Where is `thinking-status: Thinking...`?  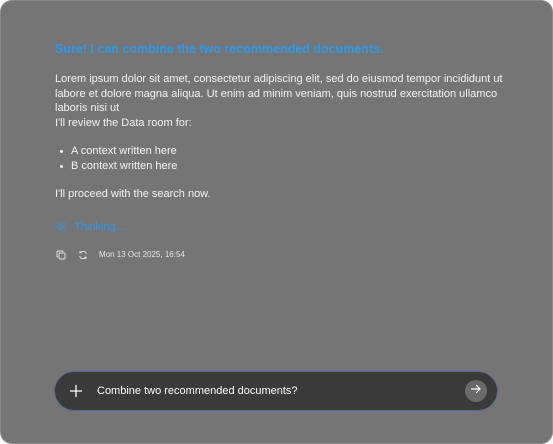 thinking-status: Thinking... is located at coordinates (285, 227).